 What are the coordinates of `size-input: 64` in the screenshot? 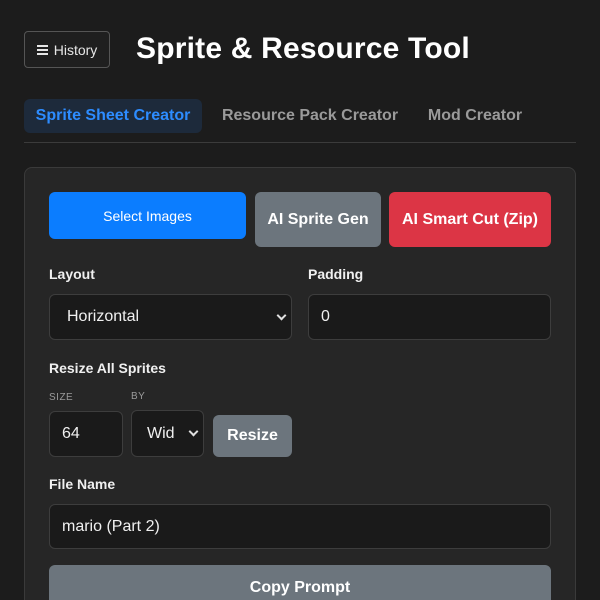 It's located at (86, 434).